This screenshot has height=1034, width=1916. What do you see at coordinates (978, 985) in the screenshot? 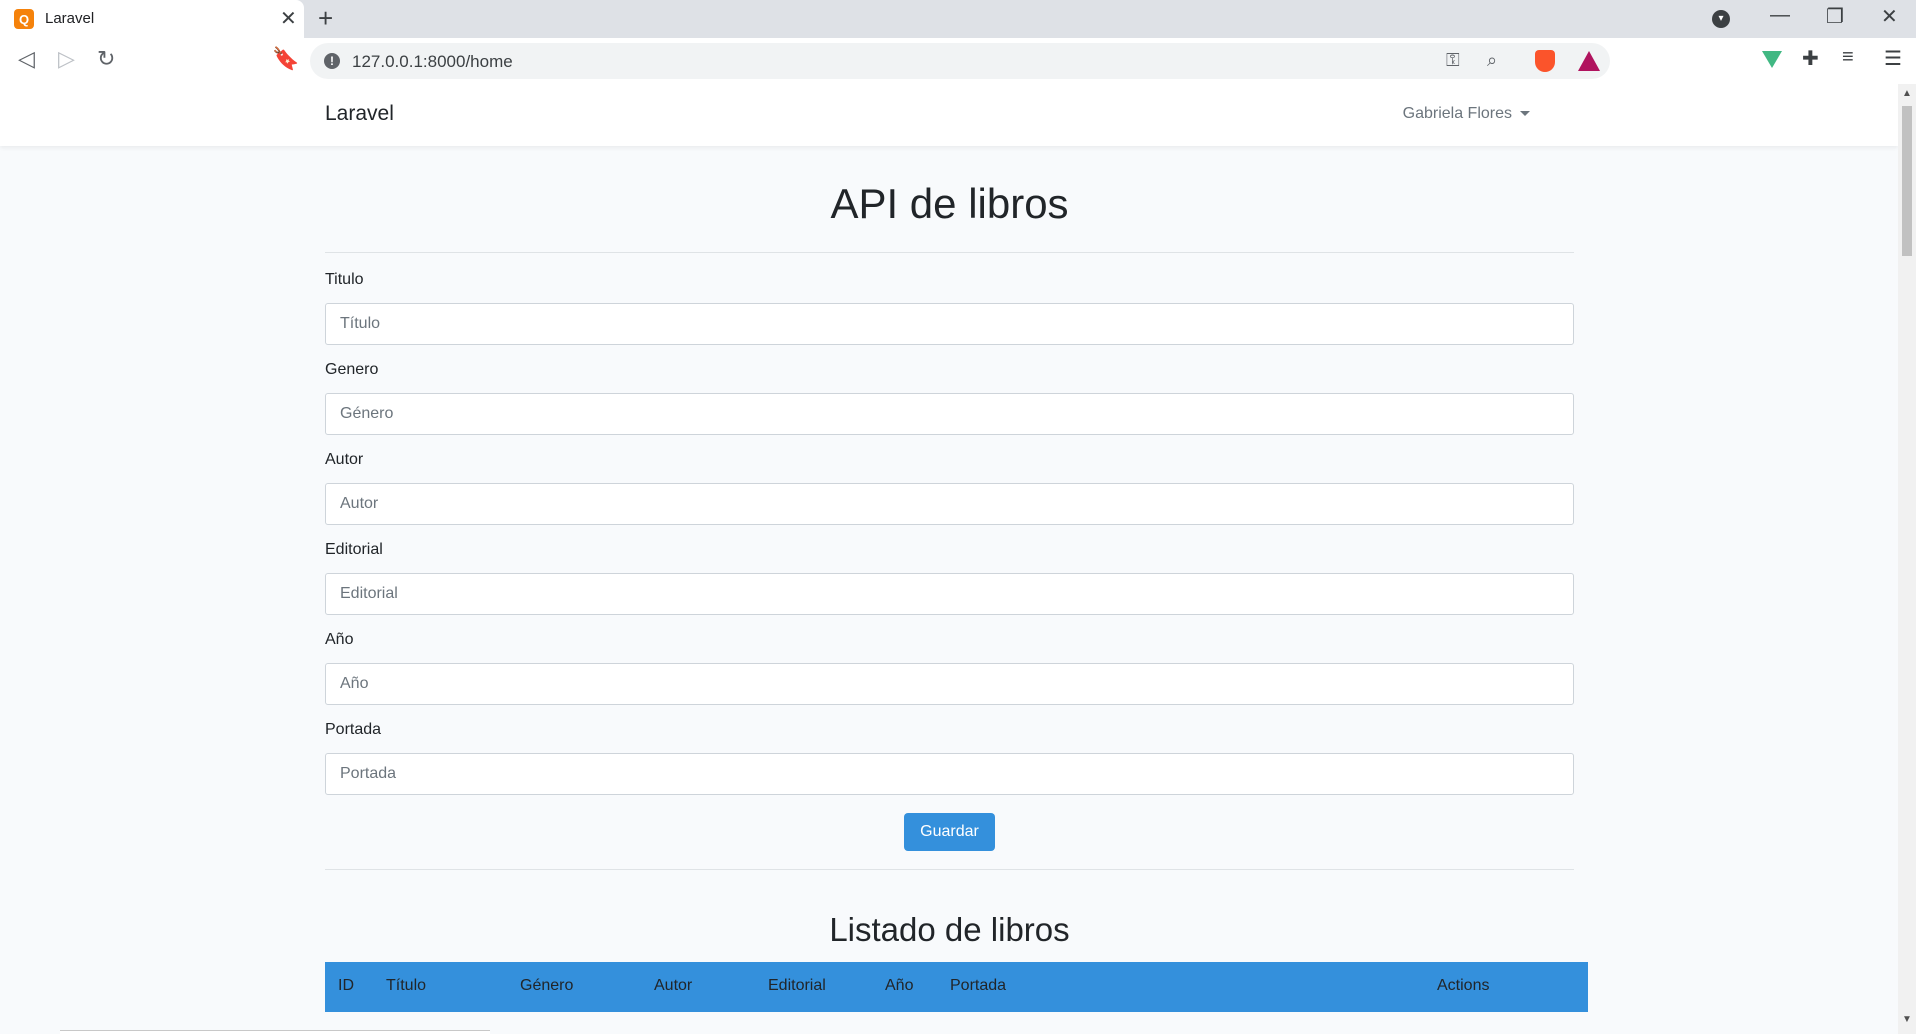
I see `column-header-portada: Portada` at bounding box center [978, 985].